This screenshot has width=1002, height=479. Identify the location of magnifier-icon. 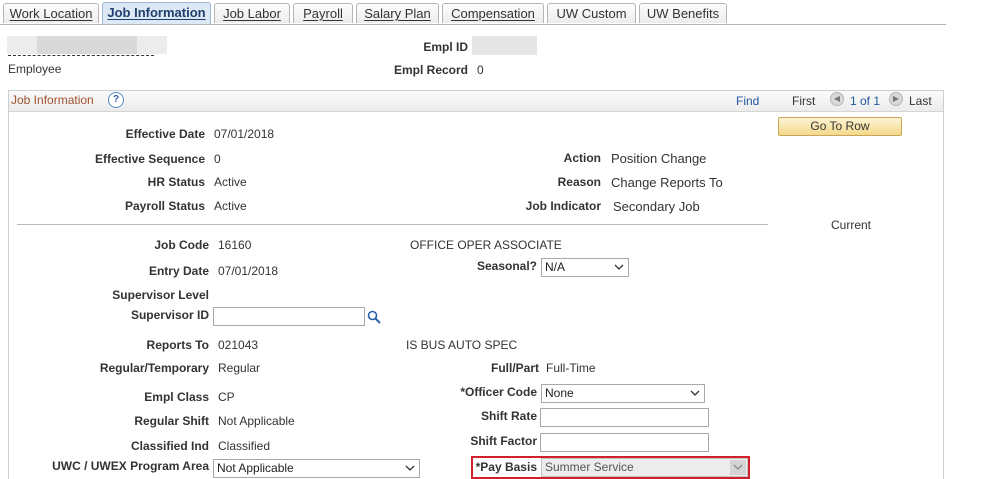
(374, 317).